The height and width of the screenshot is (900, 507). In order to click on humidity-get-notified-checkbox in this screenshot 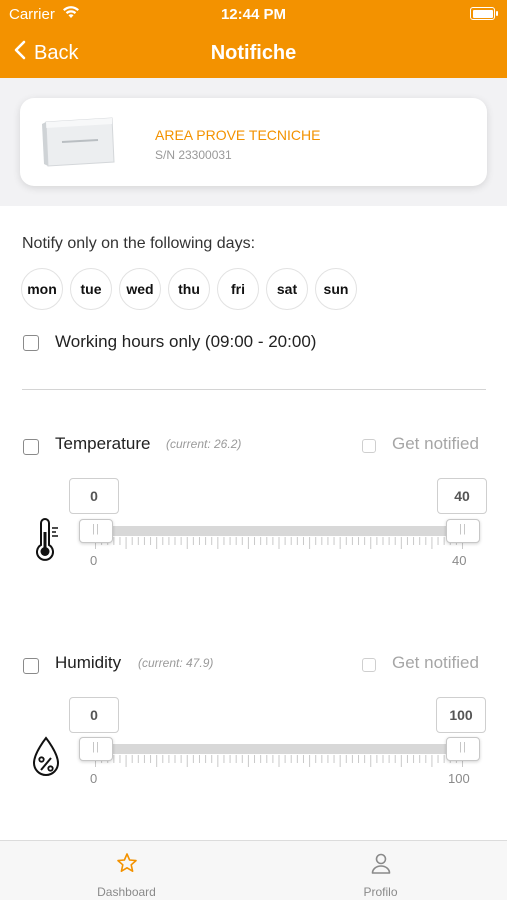, I will do `click(369, 665)`.